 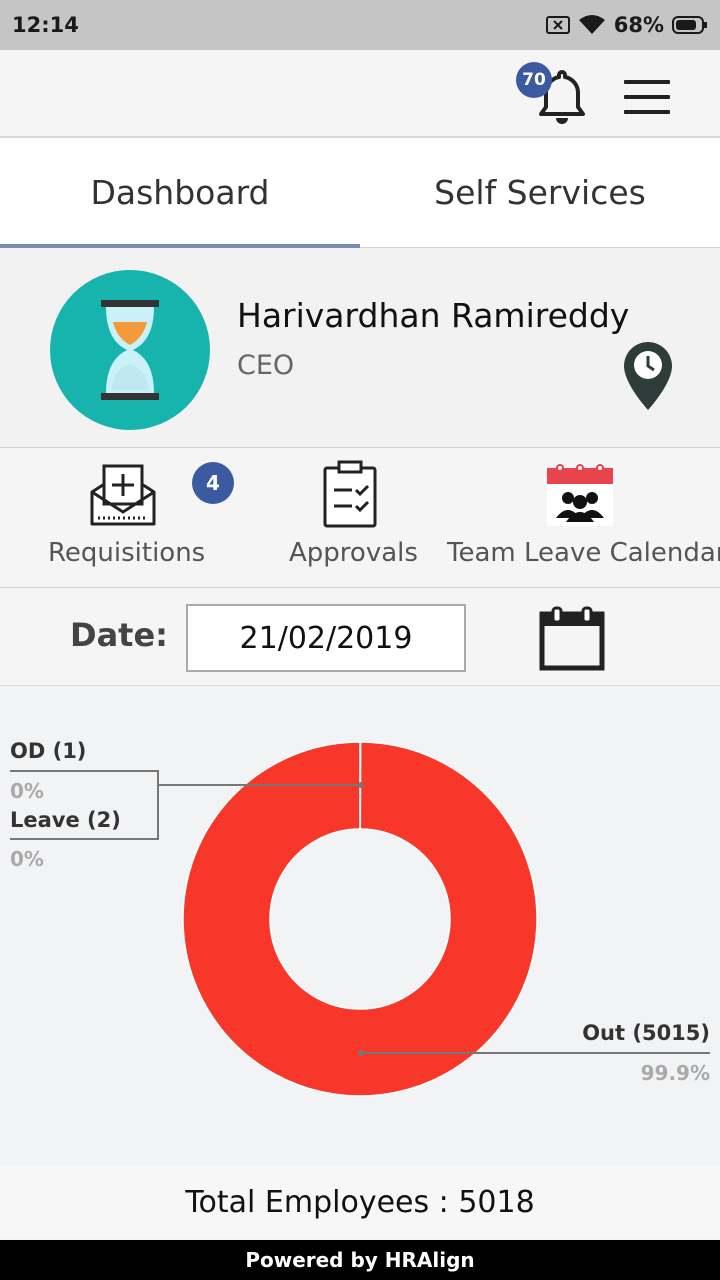 What do you see at coordinates (648, 376) in the screenshot?
I see `location-clock-icon` at bounding box center [648, 376].